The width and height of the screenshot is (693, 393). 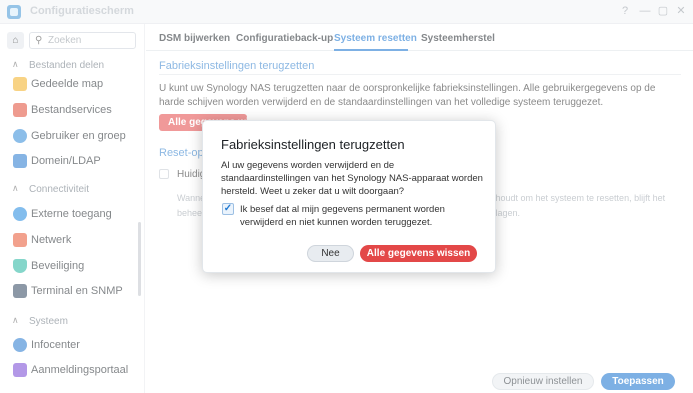 I want to click on checkmark-icon: ✓, so click(x=228, y=208).